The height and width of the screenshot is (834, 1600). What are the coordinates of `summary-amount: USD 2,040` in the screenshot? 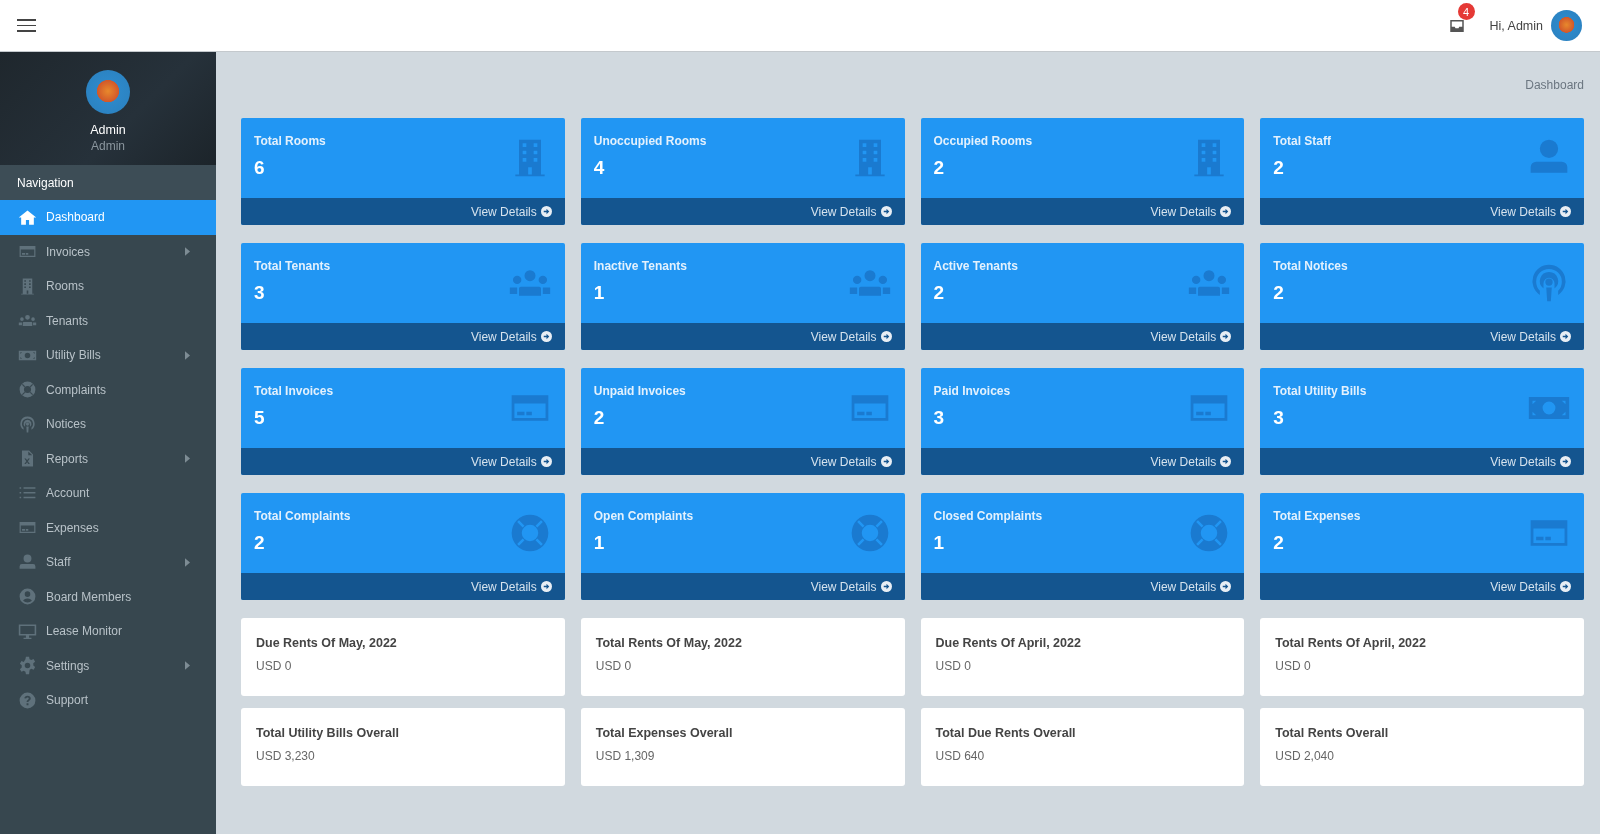 It's located at (1305, 756).